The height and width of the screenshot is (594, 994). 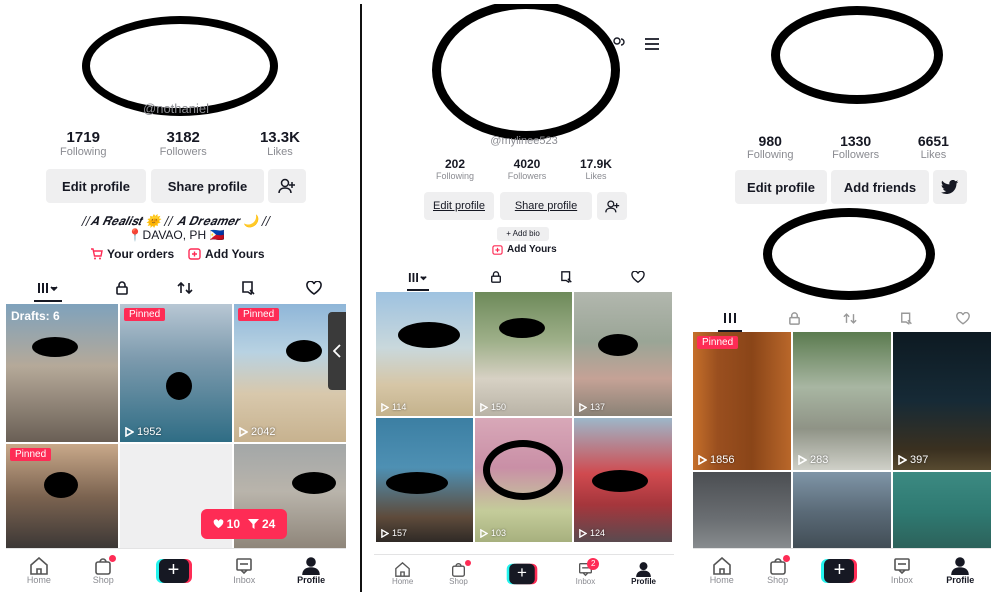 What do you see at coordinates (527, 169) in the screenshot?
I see `stat-followers: 4020 Followers` at bounding box center [527, 169].